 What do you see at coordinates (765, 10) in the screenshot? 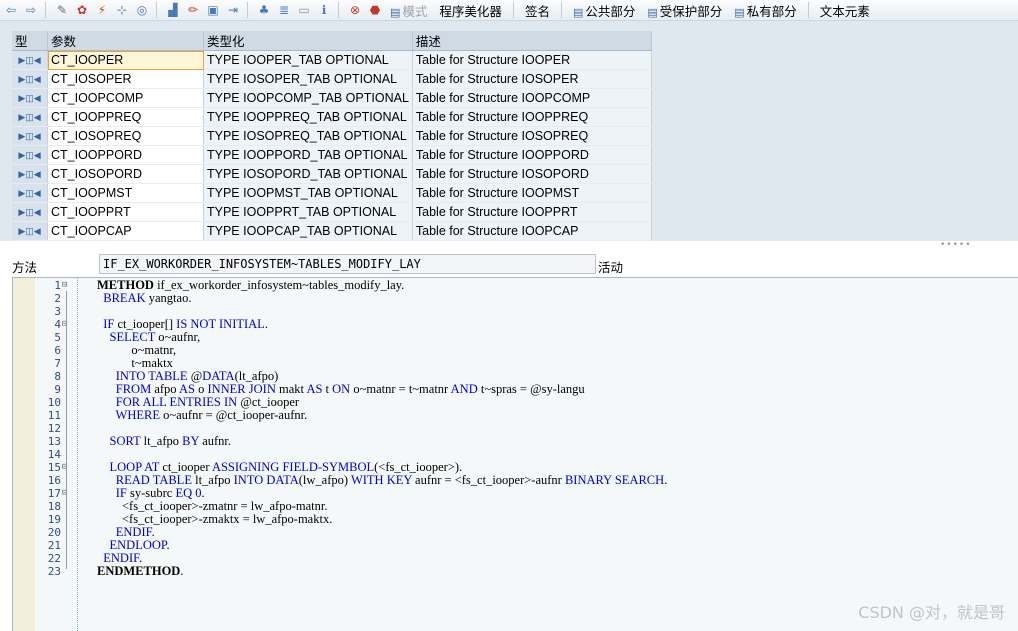
I see `private-section-button: ▤ 私有部分` at bounding box center [765, 10].